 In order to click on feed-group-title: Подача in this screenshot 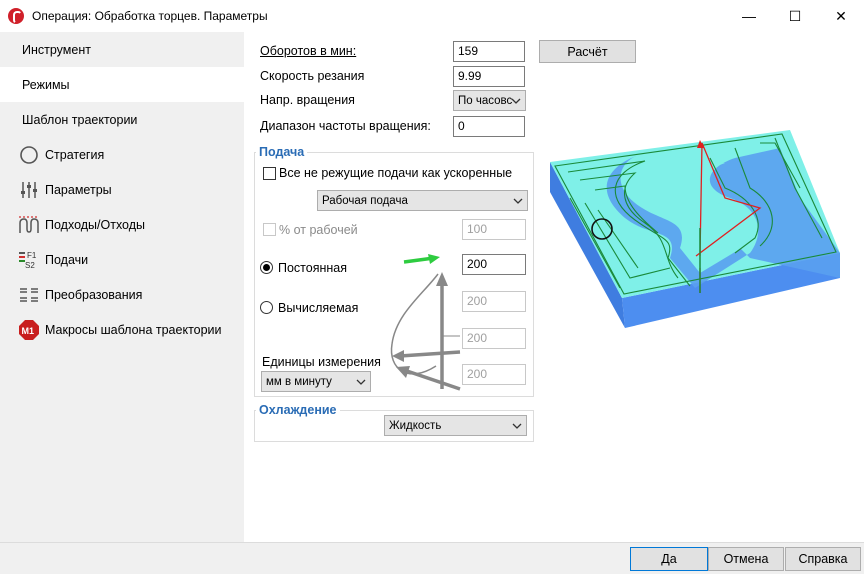, I will do `click(282, 152)`.